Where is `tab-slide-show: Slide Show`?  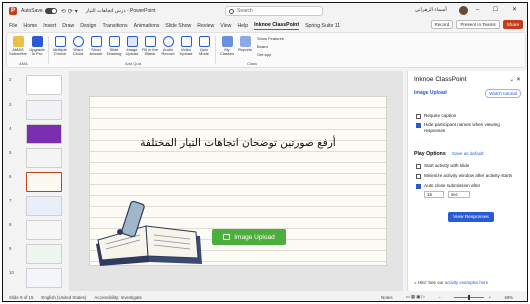
tab-slide-show: Slide Show is located at coordinates (178, 26).